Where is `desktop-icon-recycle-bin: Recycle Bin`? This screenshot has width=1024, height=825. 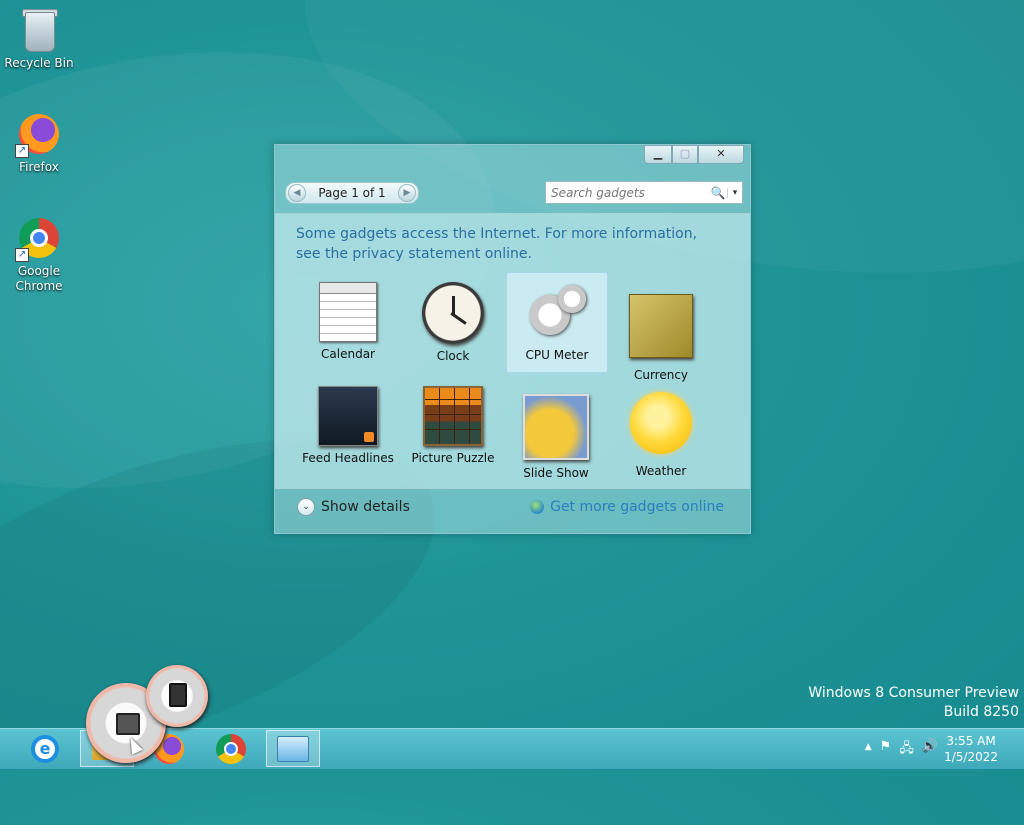 desktop-icon-recycle-bin: Recycle Bin is located at coordinates (39, 38).